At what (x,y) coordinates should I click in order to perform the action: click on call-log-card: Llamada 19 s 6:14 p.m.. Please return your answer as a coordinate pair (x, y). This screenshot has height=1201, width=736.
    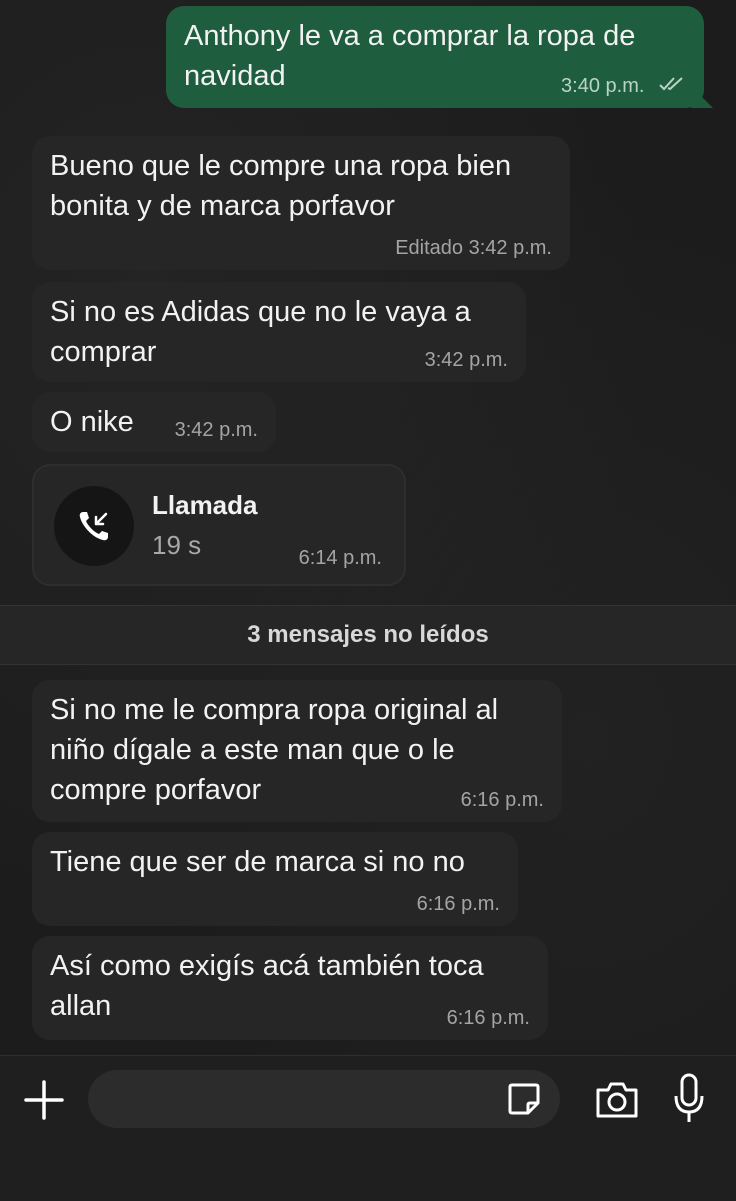
    Looking at the image, I should click on (219, 525).